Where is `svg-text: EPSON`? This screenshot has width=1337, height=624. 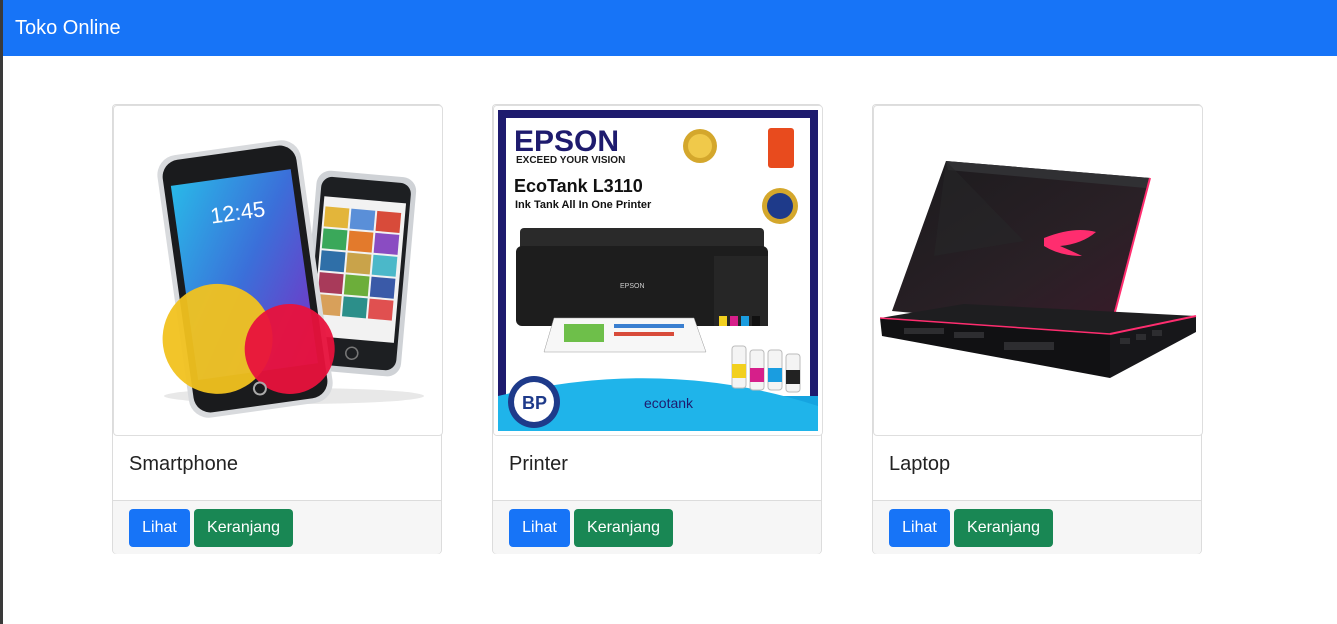
svg-text: EPSON is located at coordinates (632, 286).